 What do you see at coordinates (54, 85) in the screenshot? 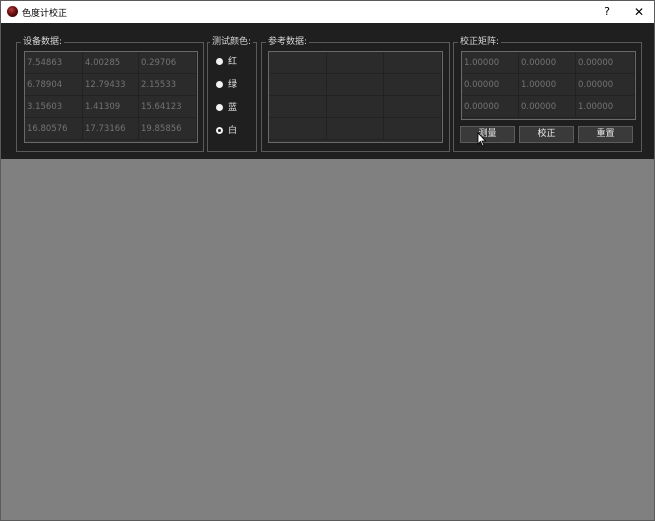
I see `table-cell: 6.78904` at bounding box center [54, 85].